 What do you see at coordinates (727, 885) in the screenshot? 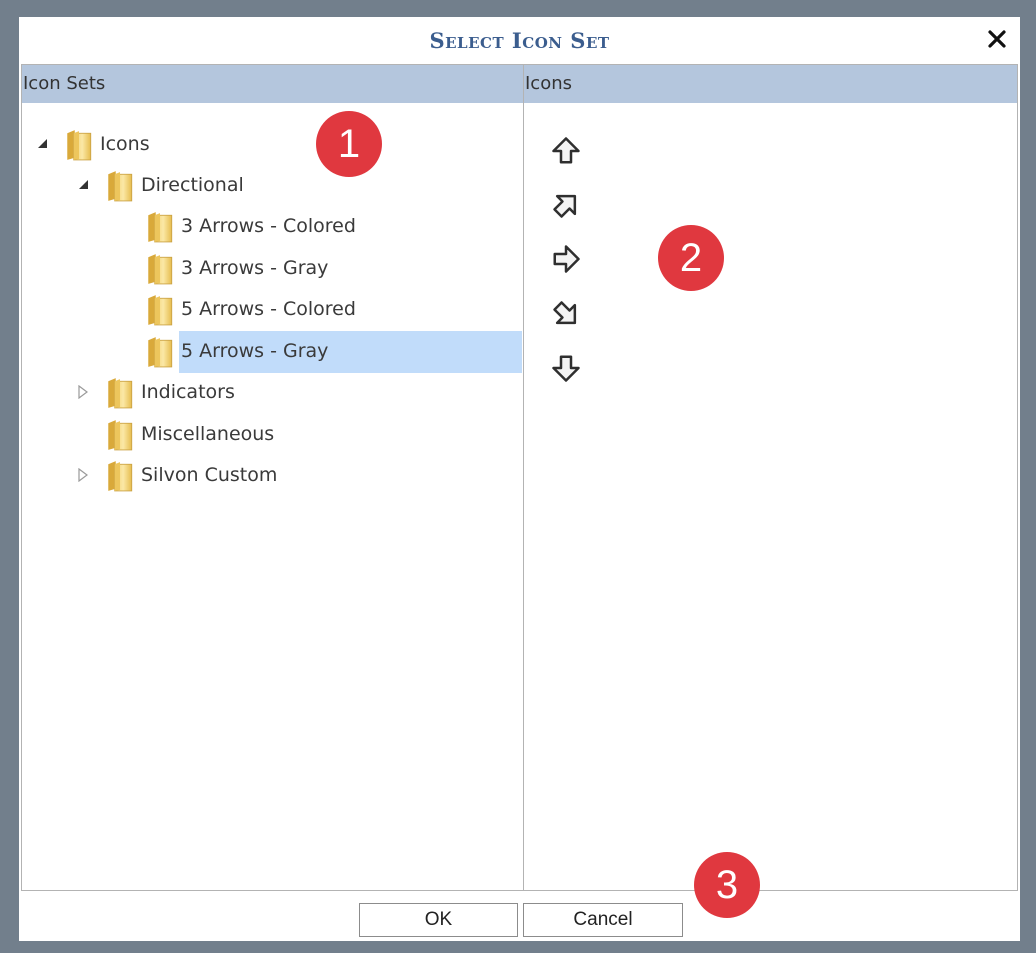
I see `annotation-badge: 3` at bounding box center [727, 885].